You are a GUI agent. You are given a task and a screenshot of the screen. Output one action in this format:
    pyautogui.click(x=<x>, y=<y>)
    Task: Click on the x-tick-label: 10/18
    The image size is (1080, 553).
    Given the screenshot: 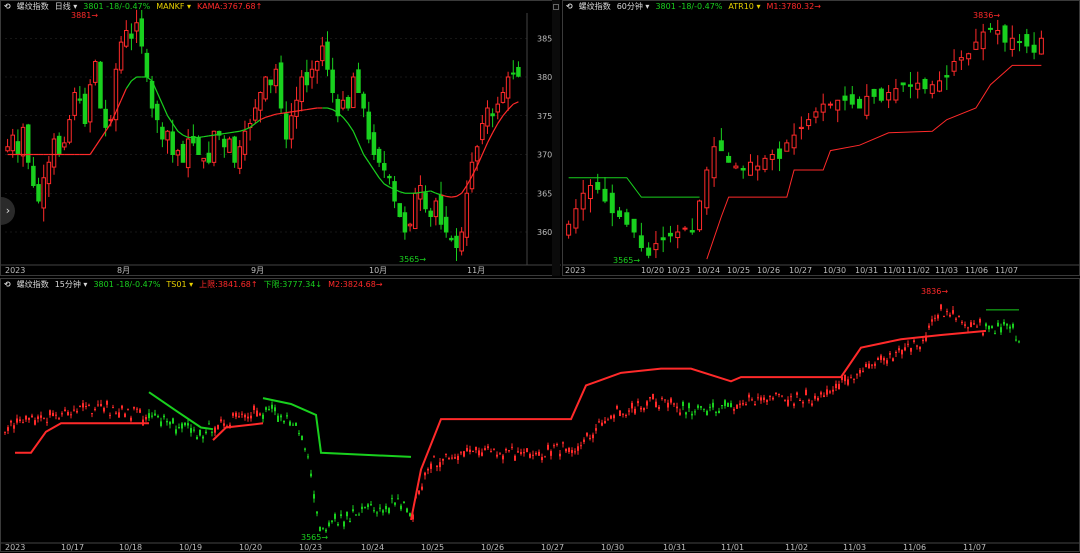 What is the action you would take?
    pyautogui.click(x=130, y=547)
    